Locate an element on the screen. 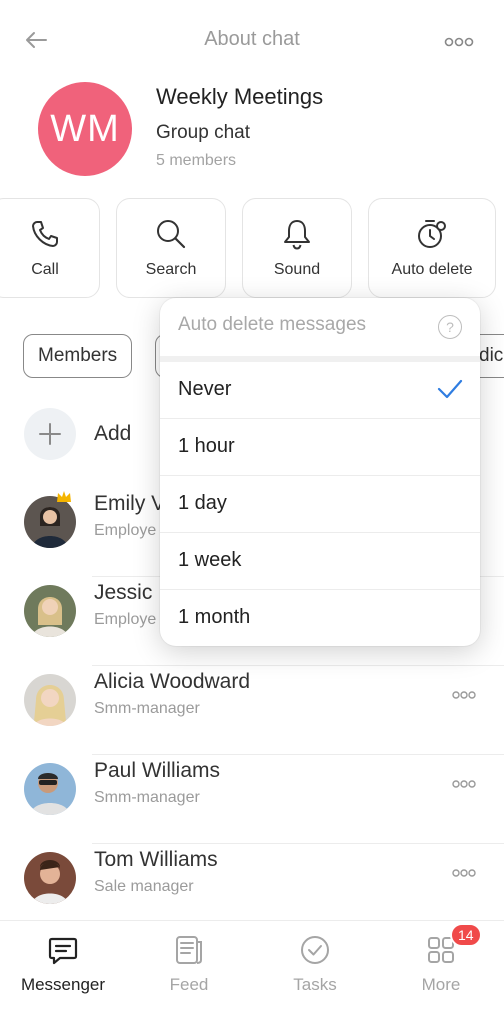 The image size is (504, 1024). auto-delete-button: Auto delete is located at coordinates (432, 248).